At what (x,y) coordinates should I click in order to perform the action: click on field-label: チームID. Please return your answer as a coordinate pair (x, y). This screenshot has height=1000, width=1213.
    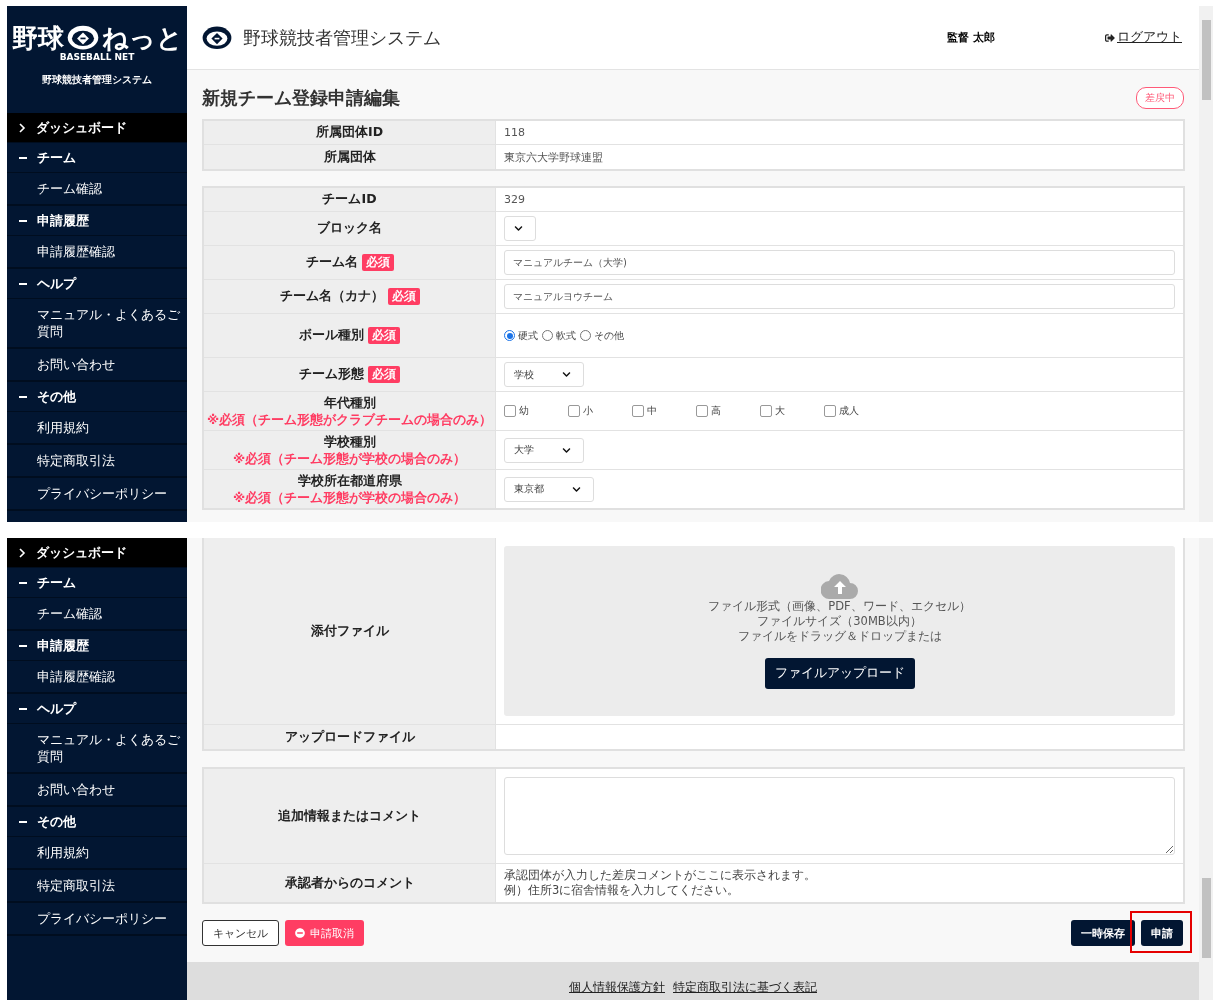
    Looking at the image, I should click on (349, 199).